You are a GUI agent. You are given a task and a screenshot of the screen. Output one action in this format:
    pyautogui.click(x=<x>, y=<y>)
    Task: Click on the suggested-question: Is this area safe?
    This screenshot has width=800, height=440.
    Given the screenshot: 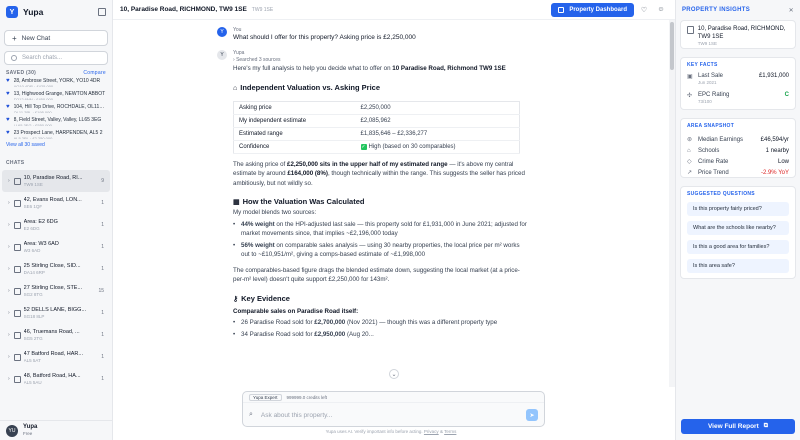 What is the action you would take?
    pyautogui.click(x=738, y=266)
    